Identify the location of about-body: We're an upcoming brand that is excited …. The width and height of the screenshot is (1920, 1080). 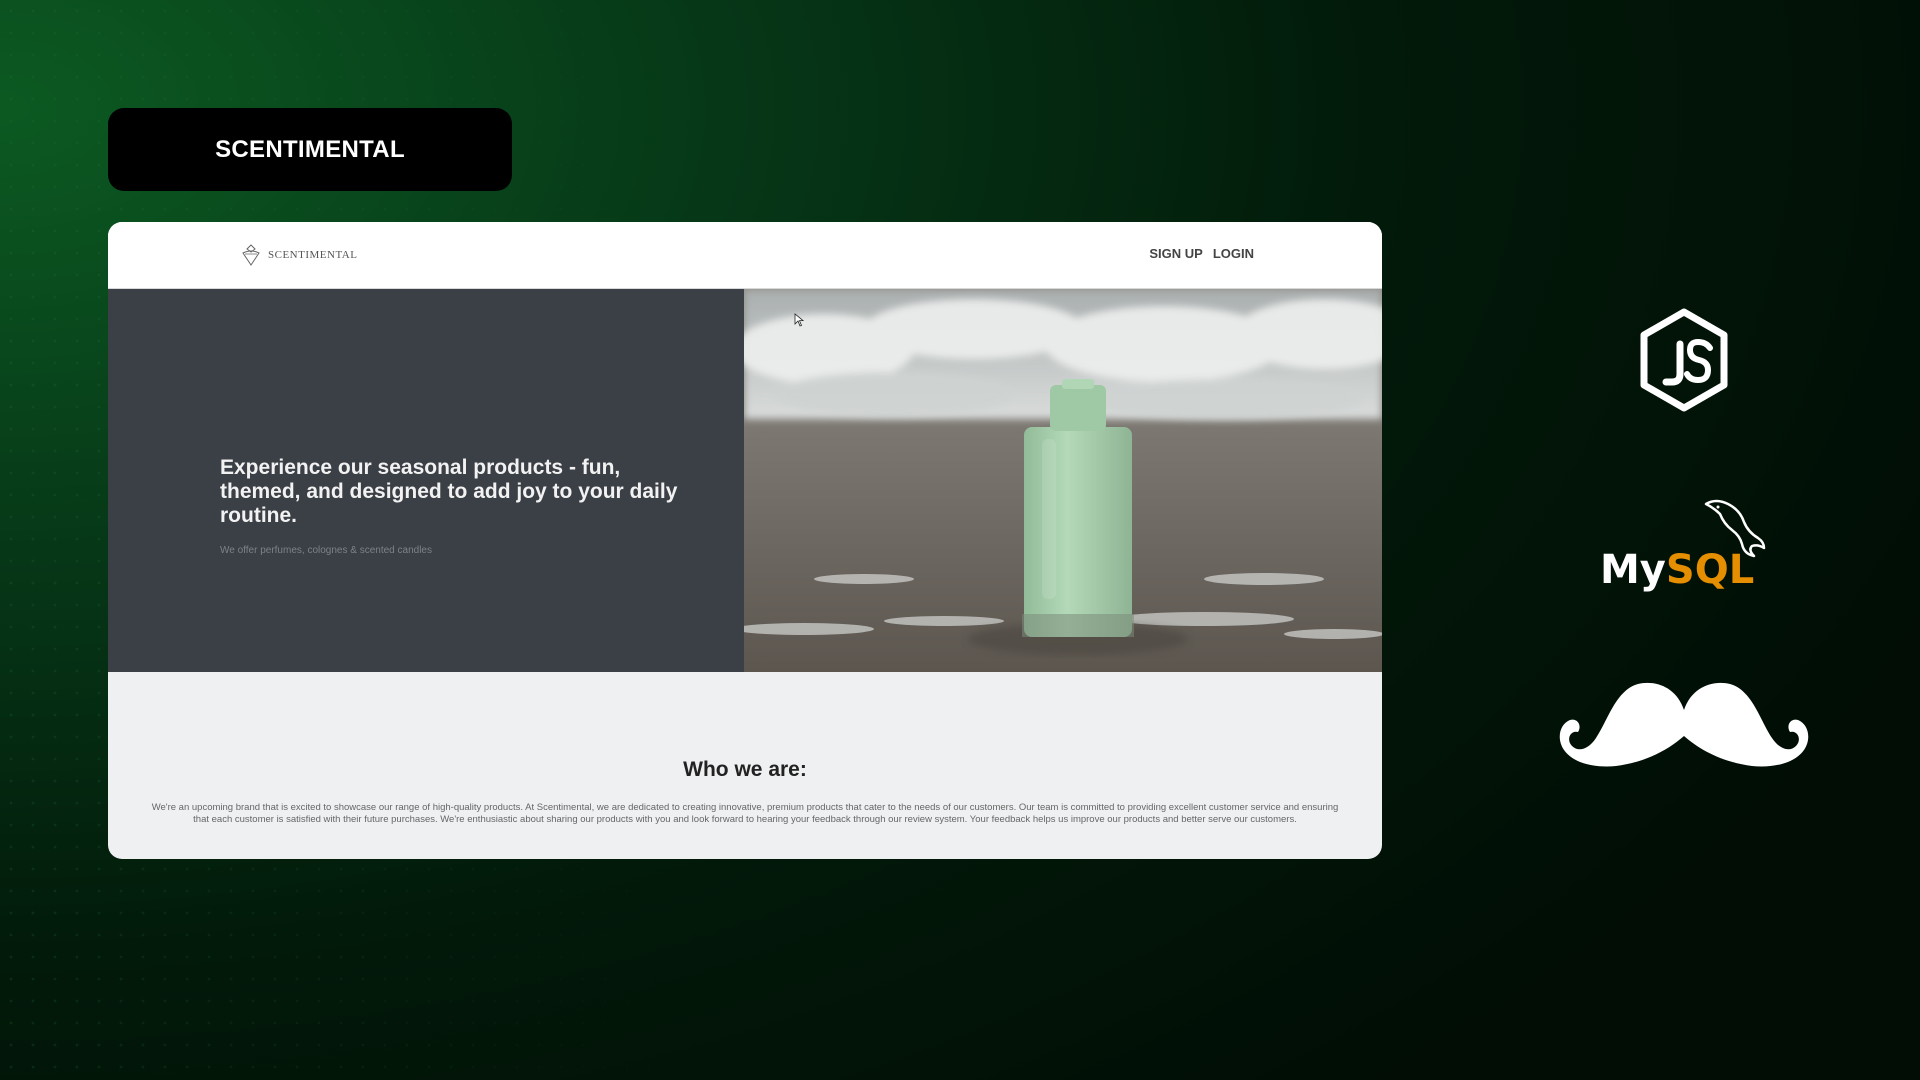
(745, 813).